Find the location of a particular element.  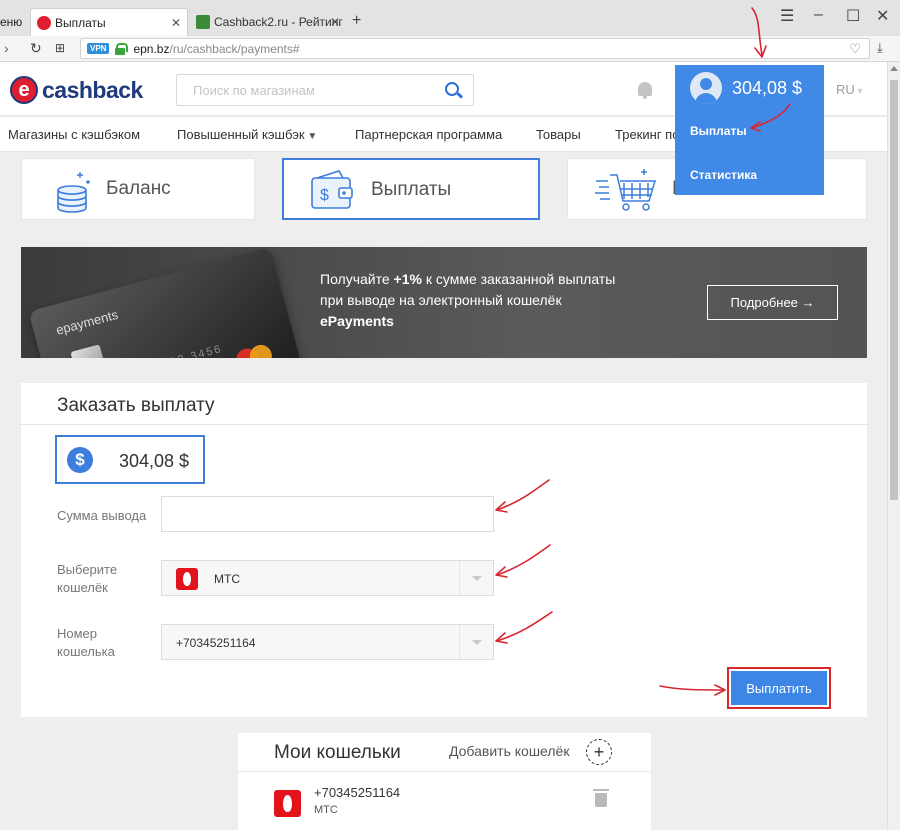

speed-dial-icon: ⊞ is located at coordinates (60, 48).